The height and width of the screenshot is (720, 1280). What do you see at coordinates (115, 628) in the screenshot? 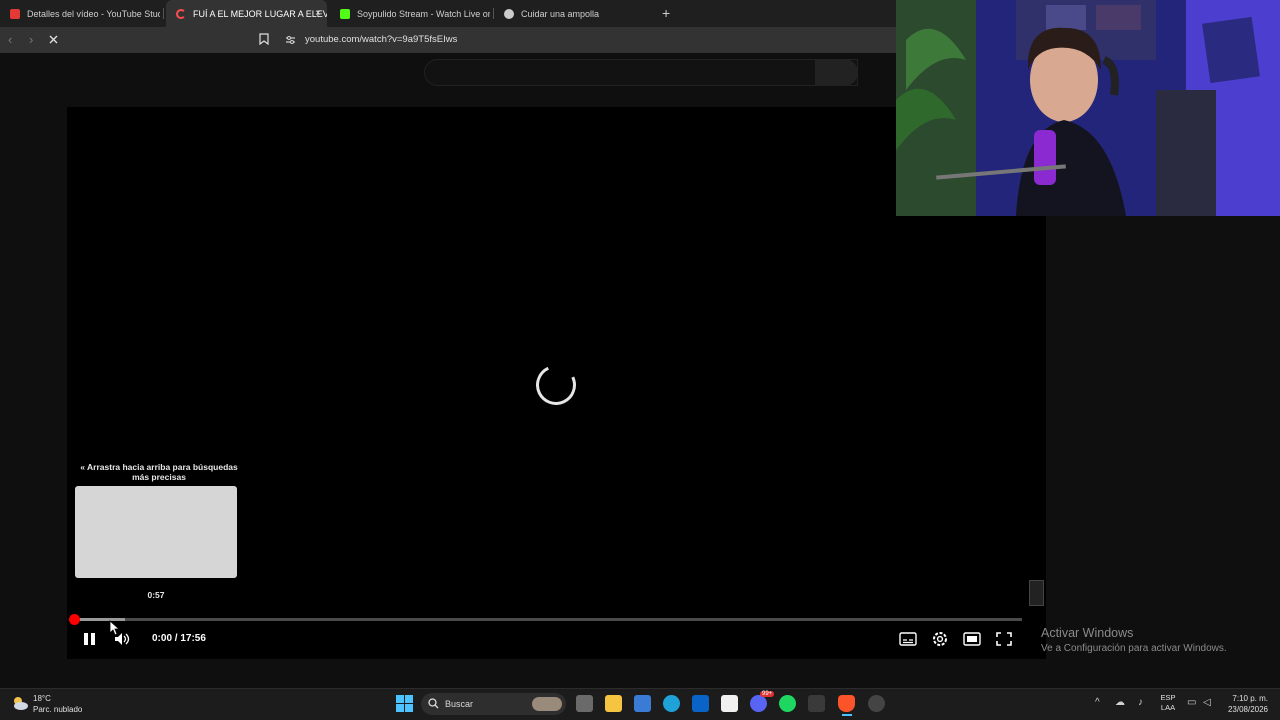
I see `mouse-cursor-icon` at bounding box center [115, 628].